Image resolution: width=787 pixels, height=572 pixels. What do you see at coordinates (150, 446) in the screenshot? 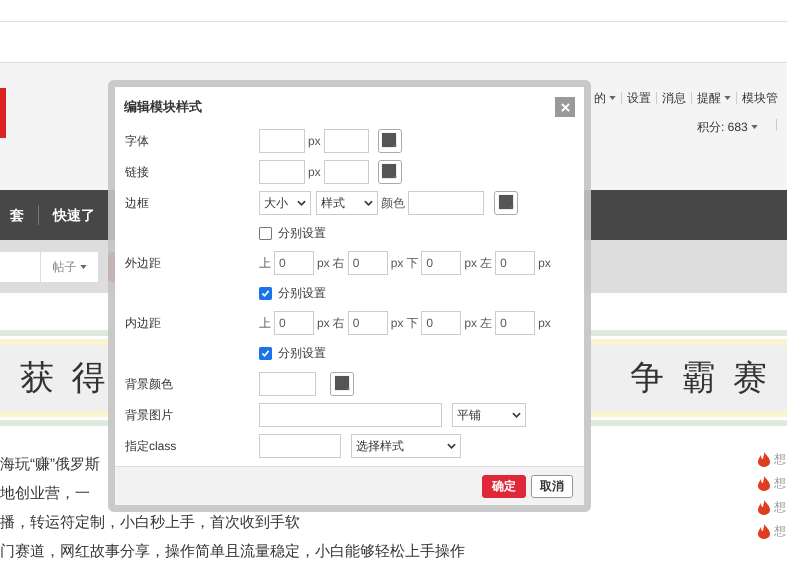
I see `field-label: 指定class` at bounding box center [150, 446].